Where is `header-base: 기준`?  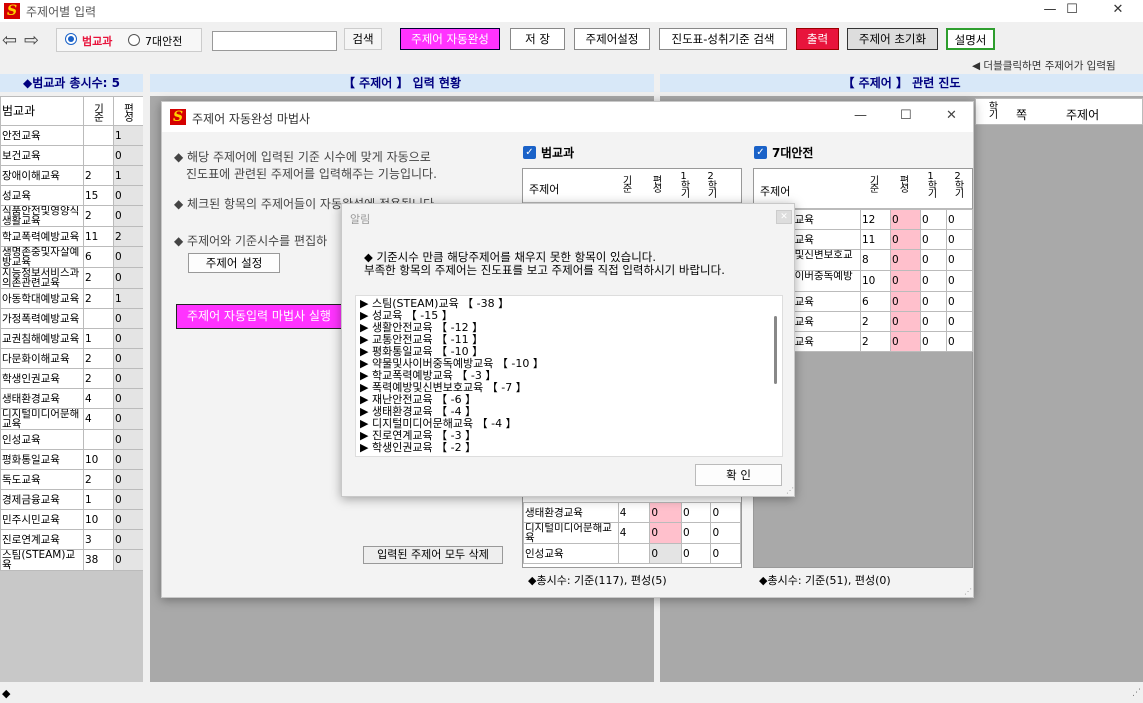 header-base: 기준 is located at coordinates (98, 111).